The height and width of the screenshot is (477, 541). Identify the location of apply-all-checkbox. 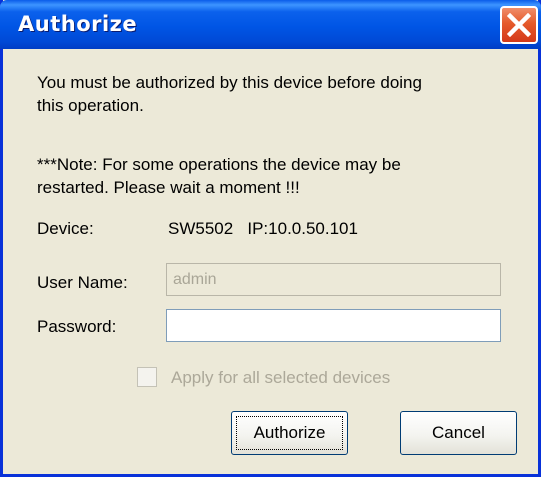
(147, 377).